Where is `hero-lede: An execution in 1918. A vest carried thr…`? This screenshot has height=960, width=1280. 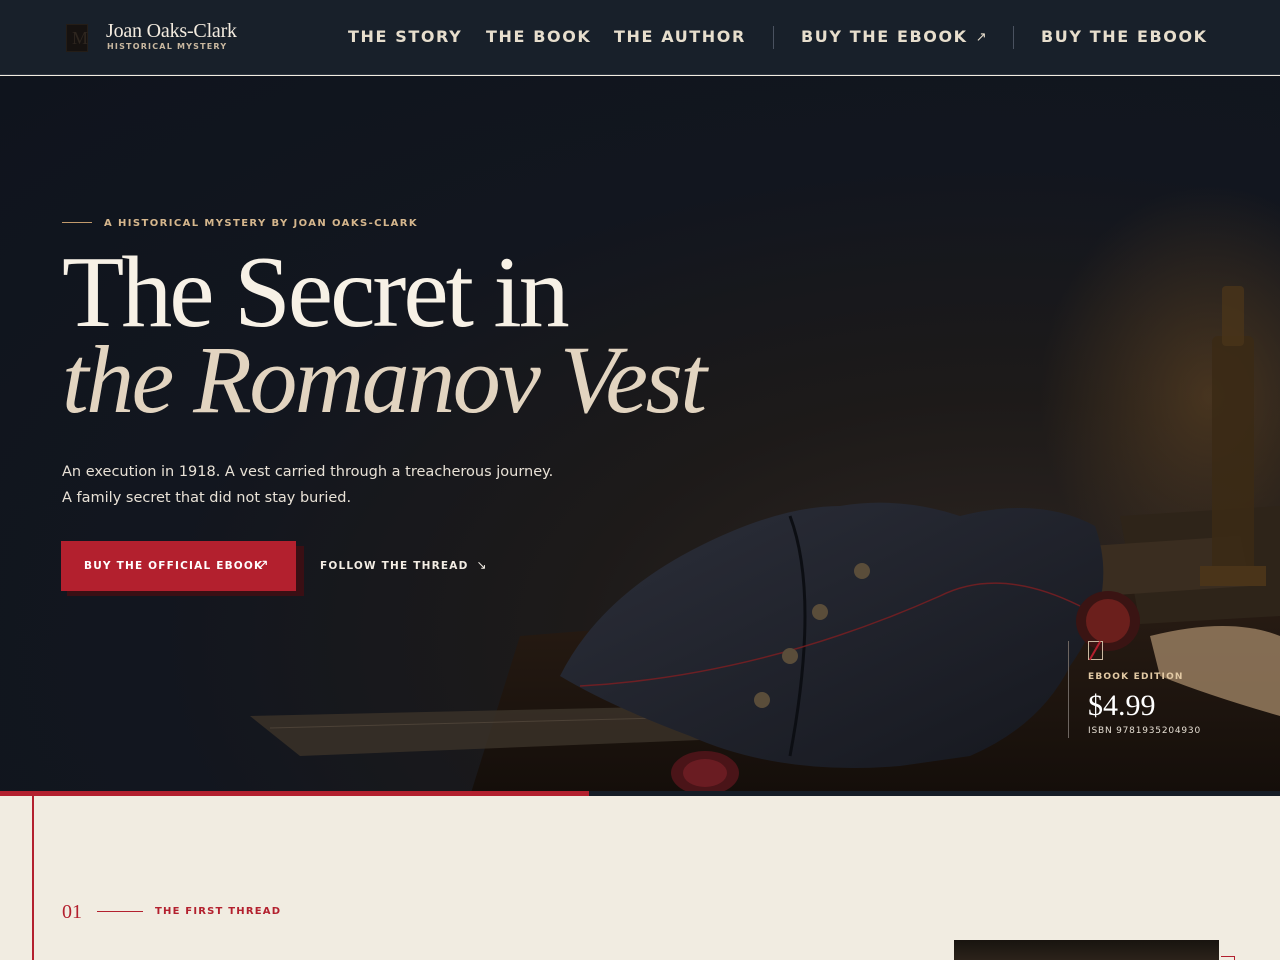
hero-lede: An execution in 1918. A vest carried thr… is located at coordinates (308, 485).